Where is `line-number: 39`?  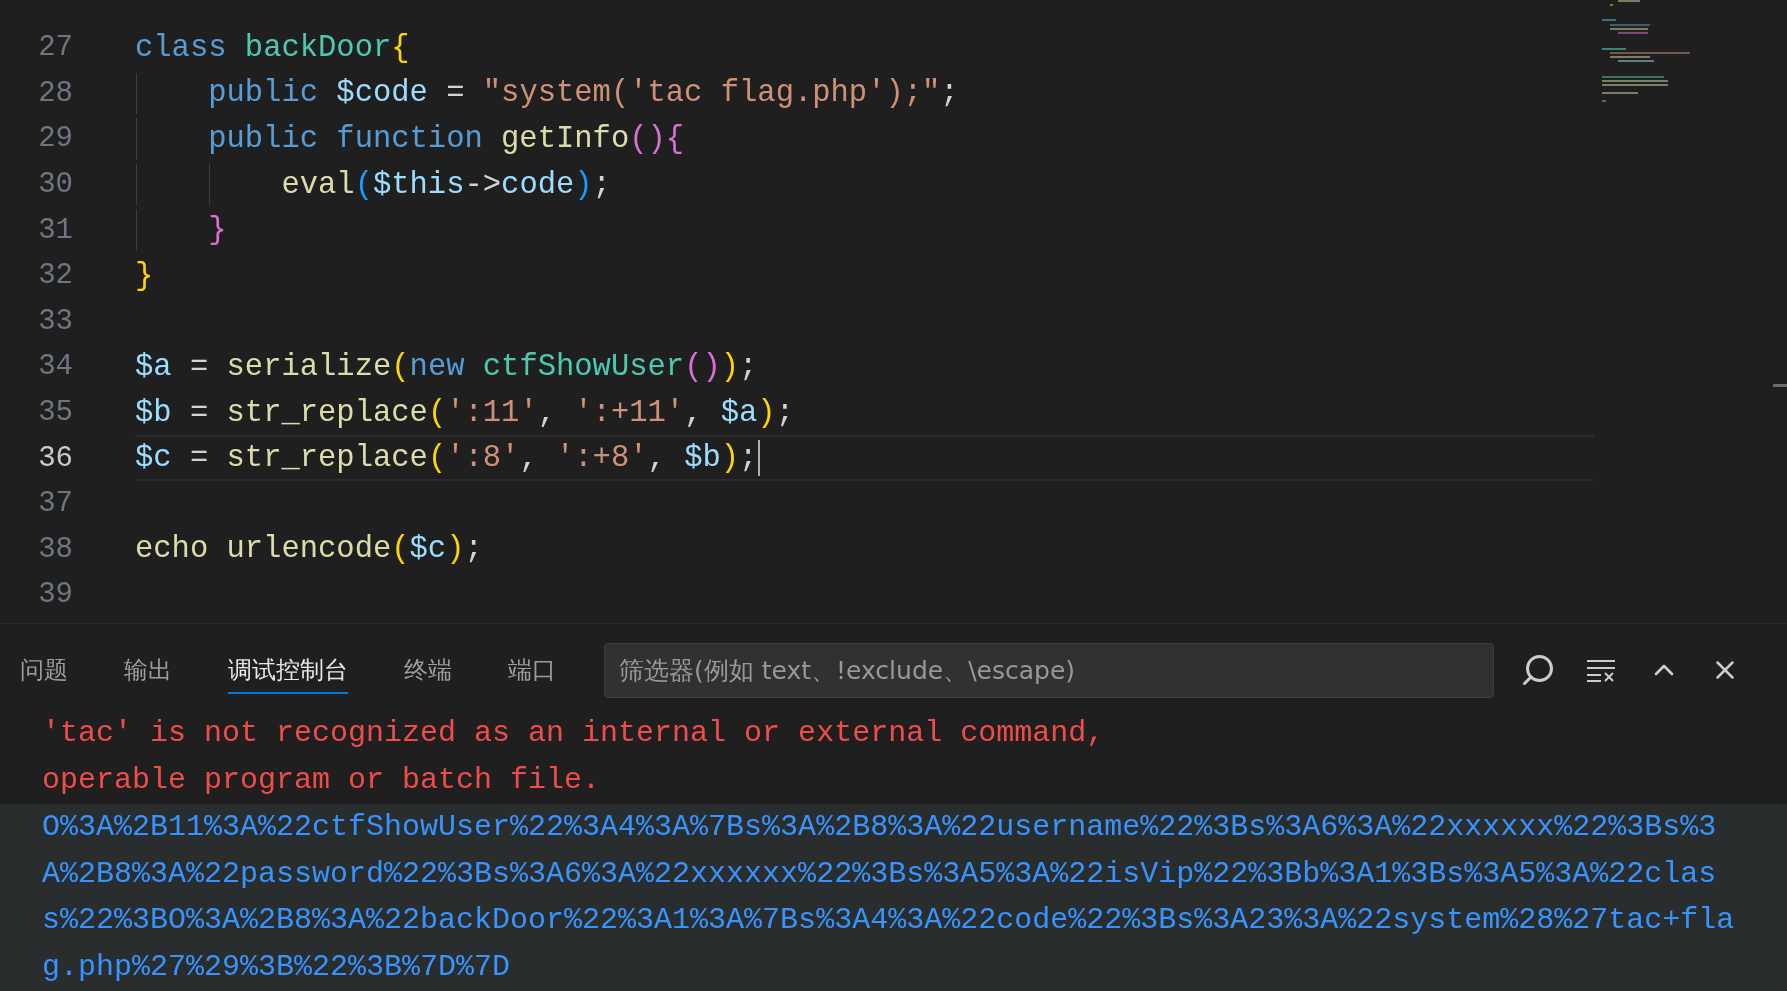 line-number: 39 is located at coordinates (55, 595).